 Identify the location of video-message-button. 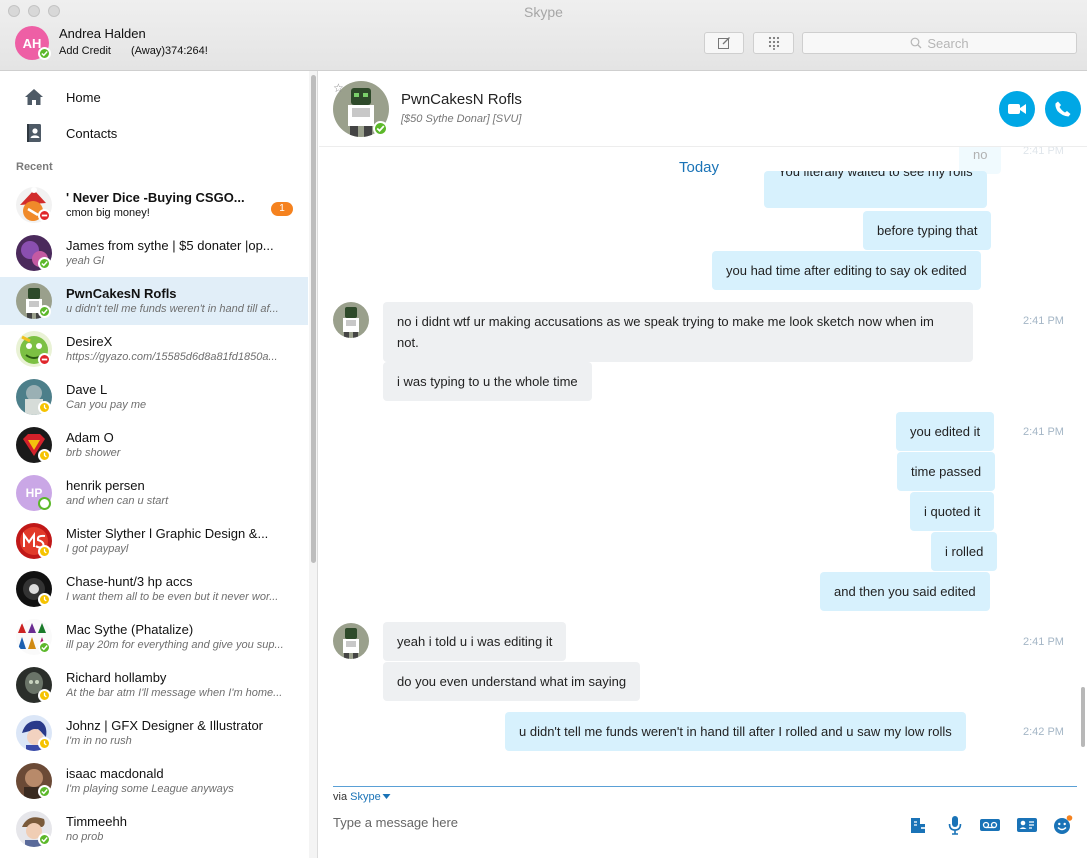
(990, 825).